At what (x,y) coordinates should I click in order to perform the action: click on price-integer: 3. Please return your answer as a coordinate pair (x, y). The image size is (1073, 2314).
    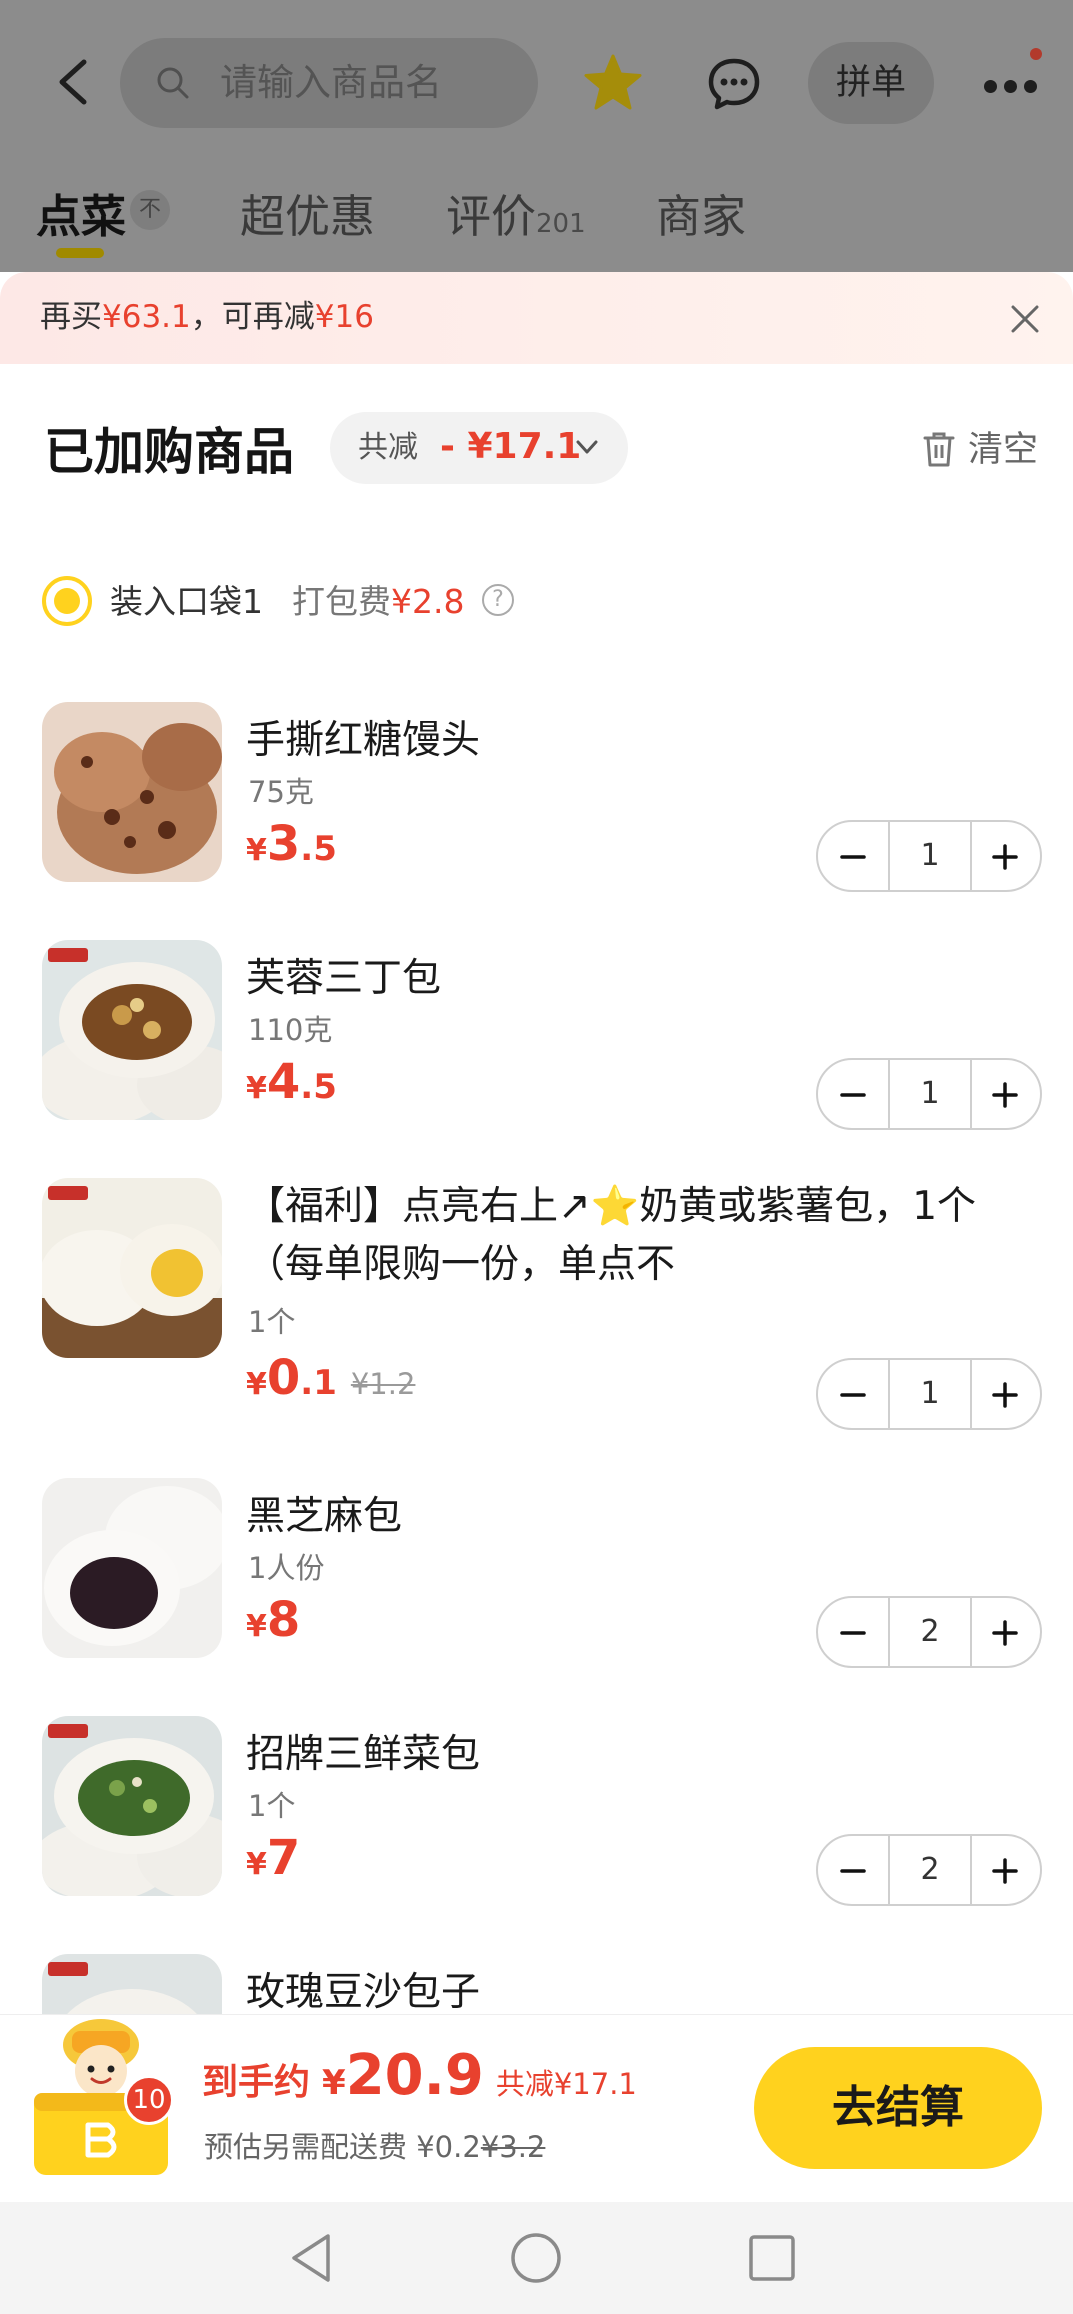
    Looking at the image, I should click on (283, 844).